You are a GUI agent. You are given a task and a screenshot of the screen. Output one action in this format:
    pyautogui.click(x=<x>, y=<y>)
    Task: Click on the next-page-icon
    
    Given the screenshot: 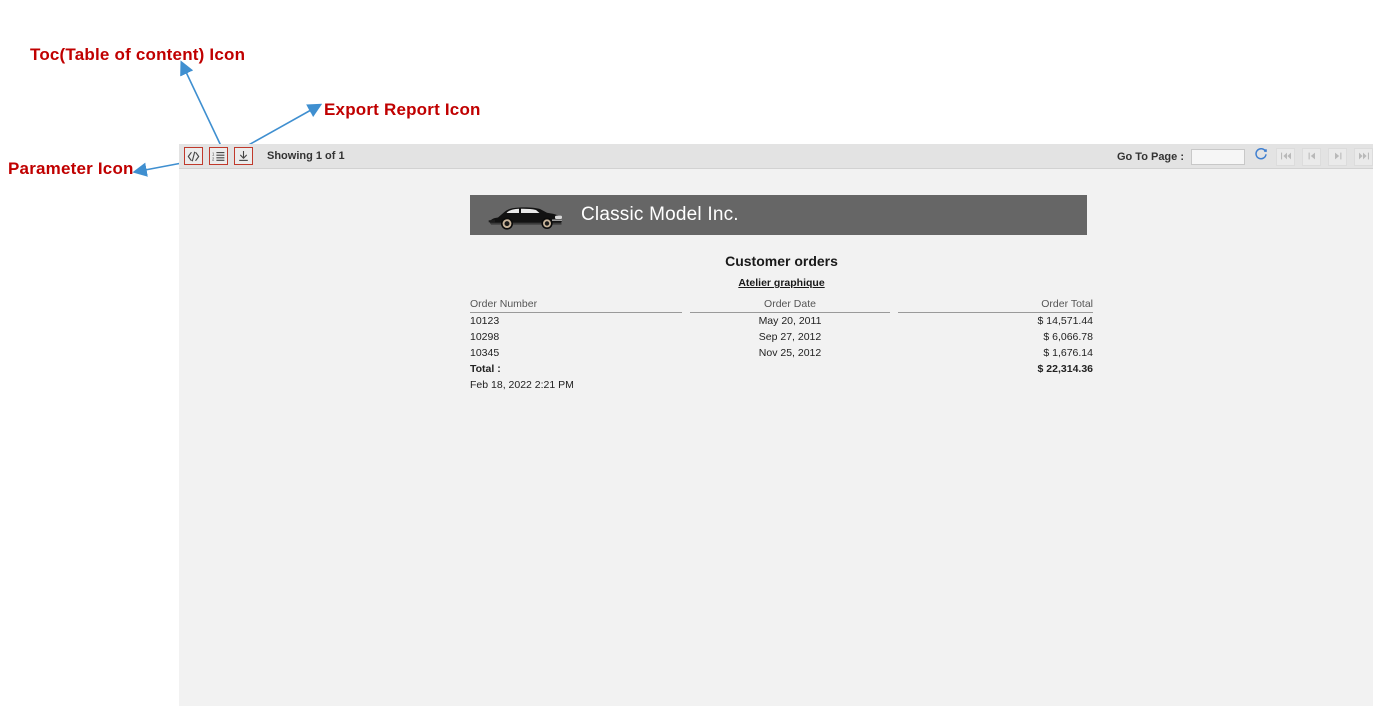 What is the action you would take?
    pyautogui.click(x=1338, y=157)
    